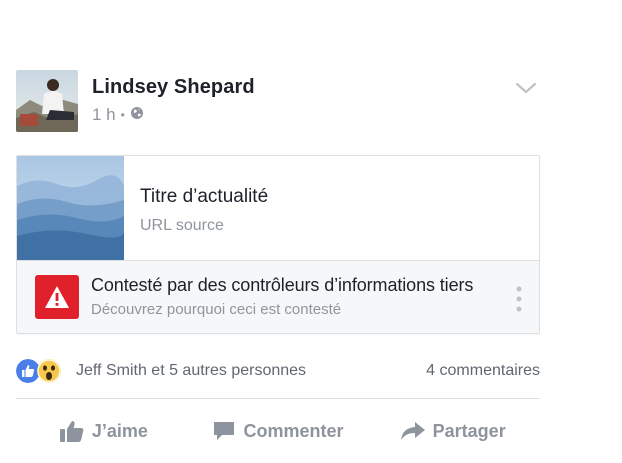 This screenshot has height=463, width=622. I want to click on post-header: Lindsey Shepard 1 h •, so click(278, 102).